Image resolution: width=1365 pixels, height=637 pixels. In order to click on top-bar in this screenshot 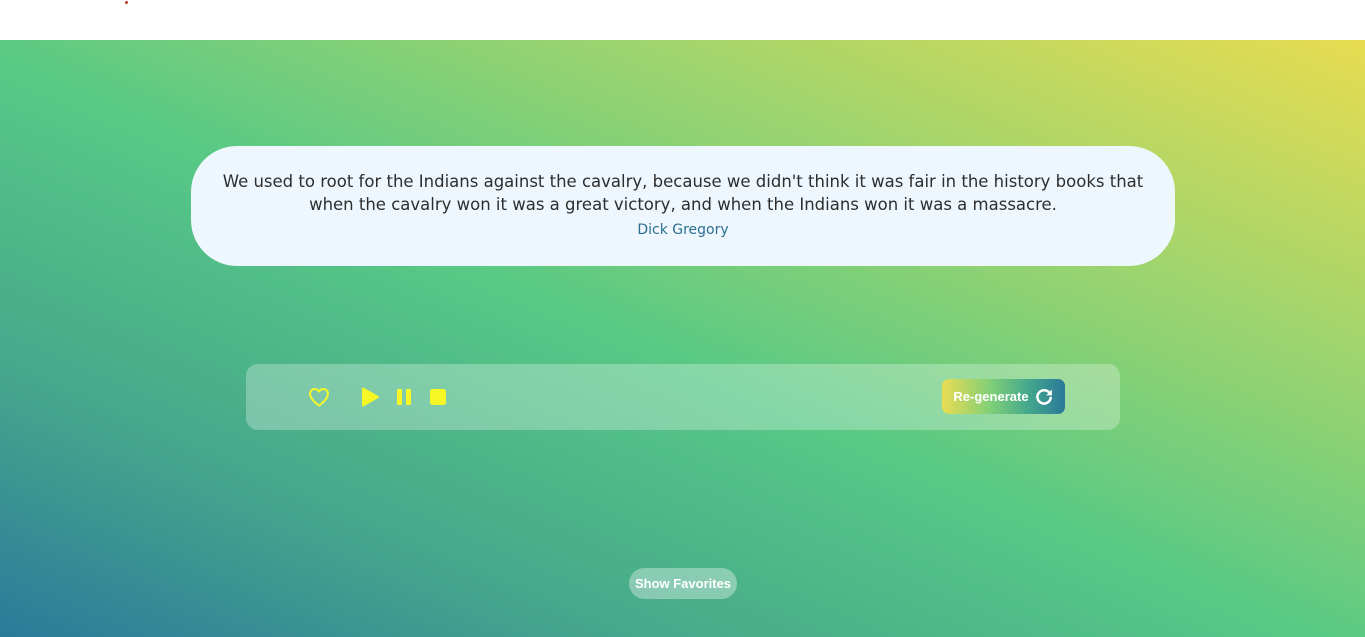, I will do `click(682, 20)`.